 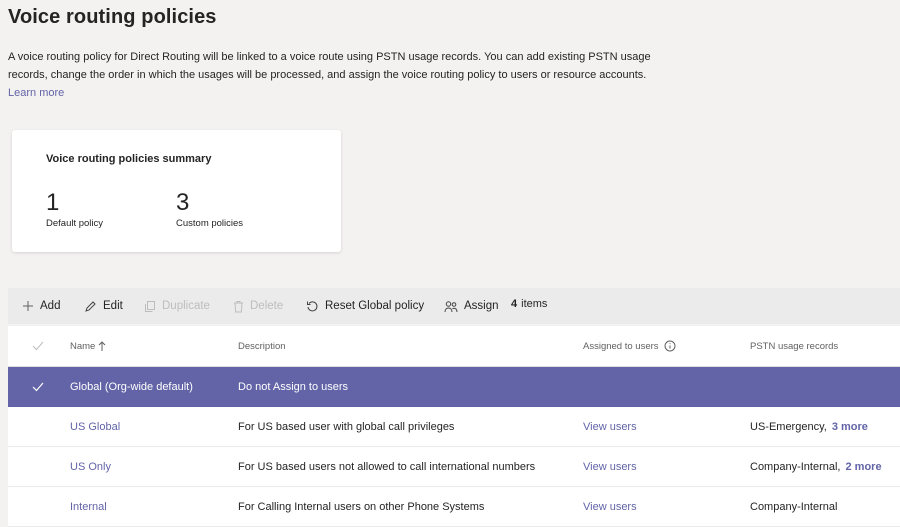 What do you see at coordinates (186, 306) in the screenshot?
I see `duplicate-label: Duplicate` at bounding box center [186, 306].